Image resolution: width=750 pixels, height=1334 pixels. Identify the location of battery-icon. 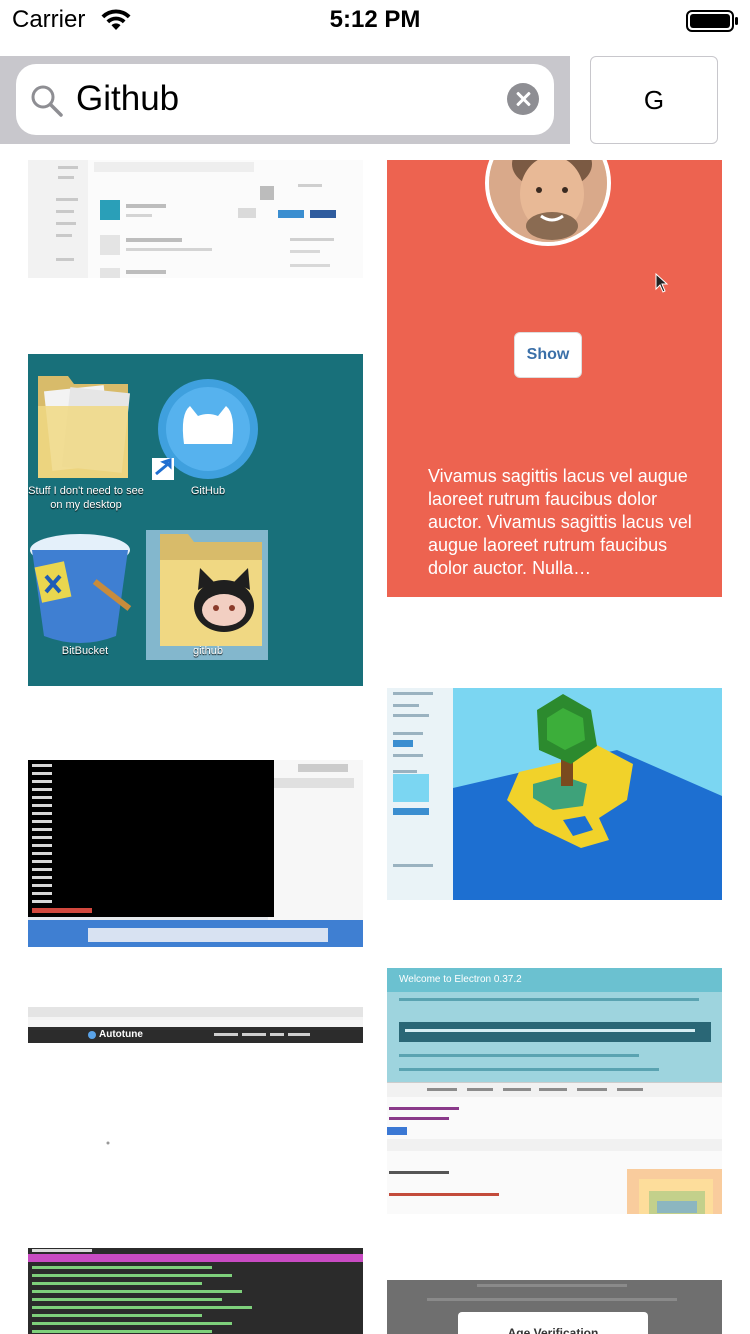
(712, 21).